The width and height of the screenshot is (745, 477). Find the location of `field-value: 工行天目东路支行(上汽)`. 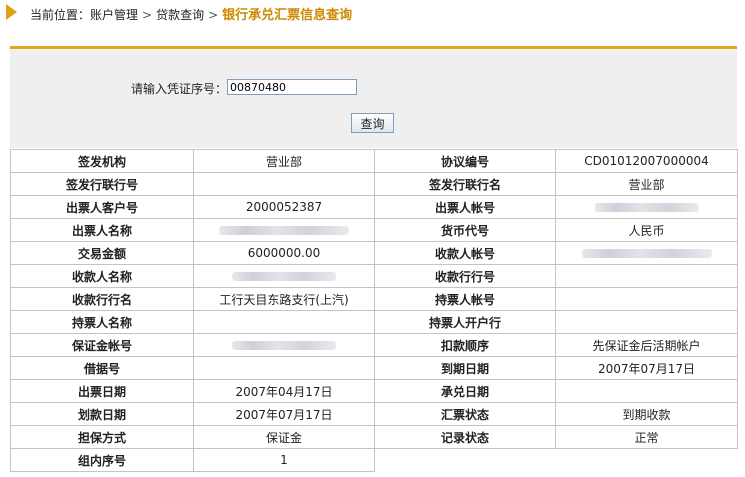

field-value: 工行天目东路支行(上汽) is located at coordinates (284, 299).